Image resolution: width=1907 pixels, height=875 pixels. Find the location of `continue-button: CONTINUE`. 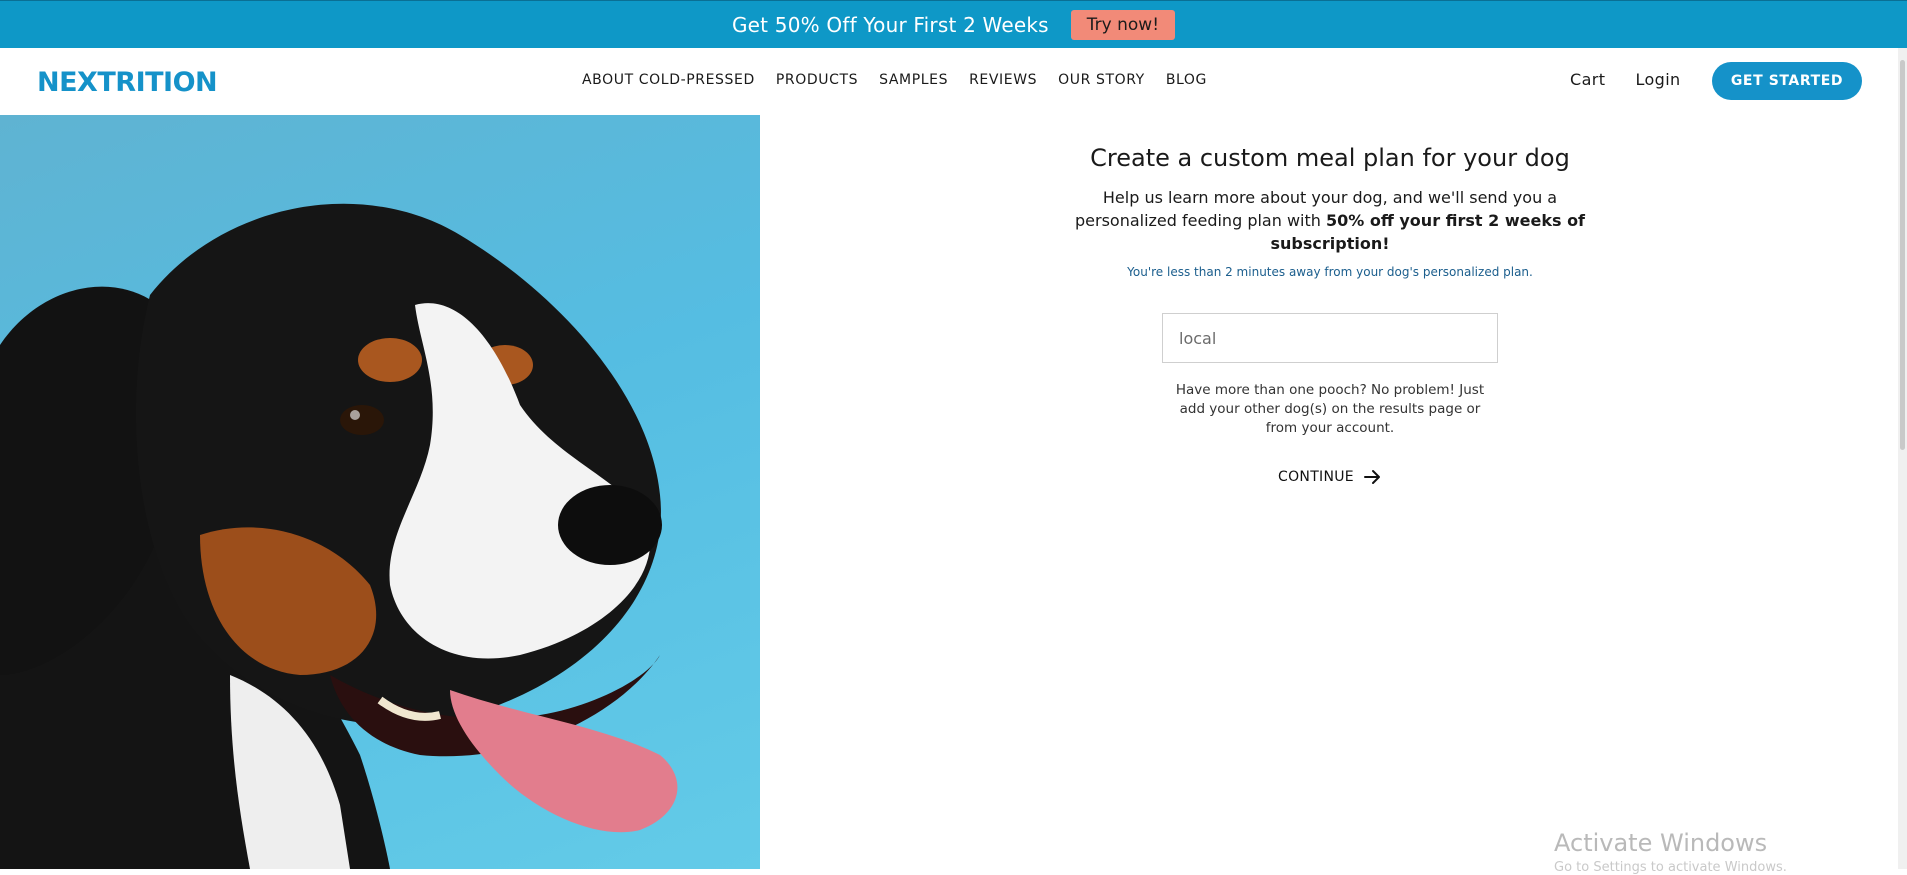

continue-button: CONTINUE is located at coordinates (1330, 477).